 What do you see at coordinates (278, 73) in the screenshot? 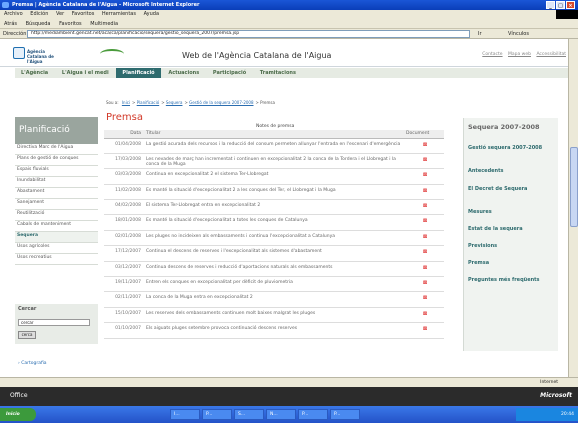
I see `nav-tramitacions: Tramitacions` at bounding box center [278, 73].